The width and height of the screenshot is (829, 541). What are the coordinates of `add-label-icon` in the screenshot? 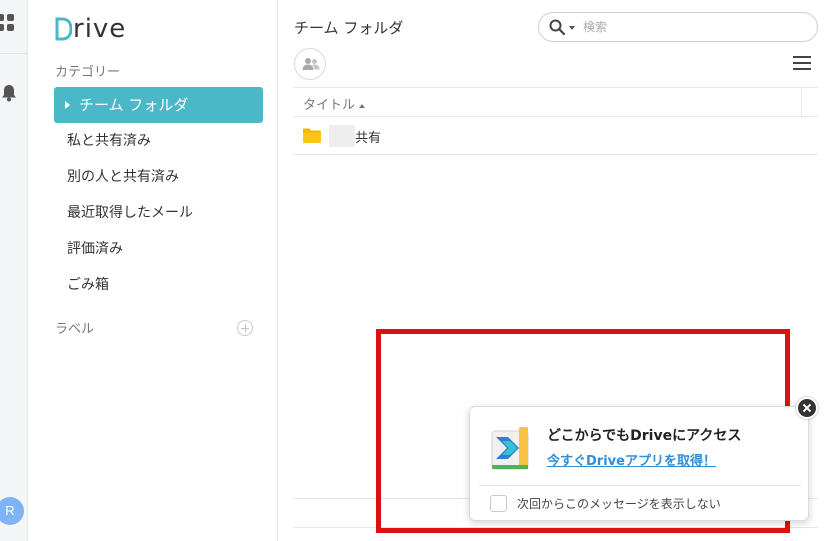 It's located at (245, 328).